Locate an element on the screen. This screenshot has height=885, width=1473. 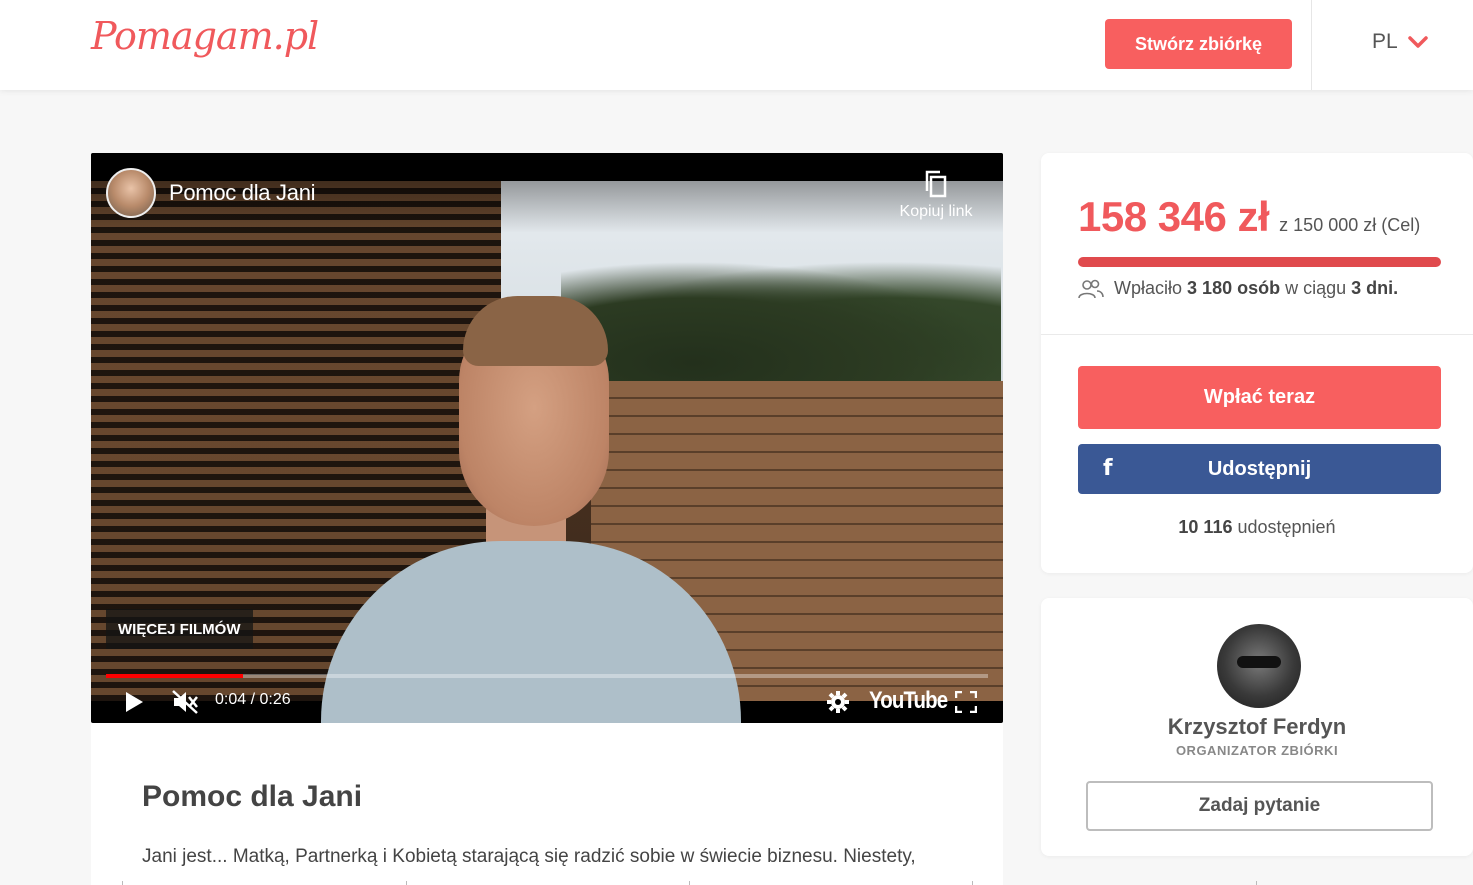
shares-label: udostępnień is located at coordinates (1286, 527).